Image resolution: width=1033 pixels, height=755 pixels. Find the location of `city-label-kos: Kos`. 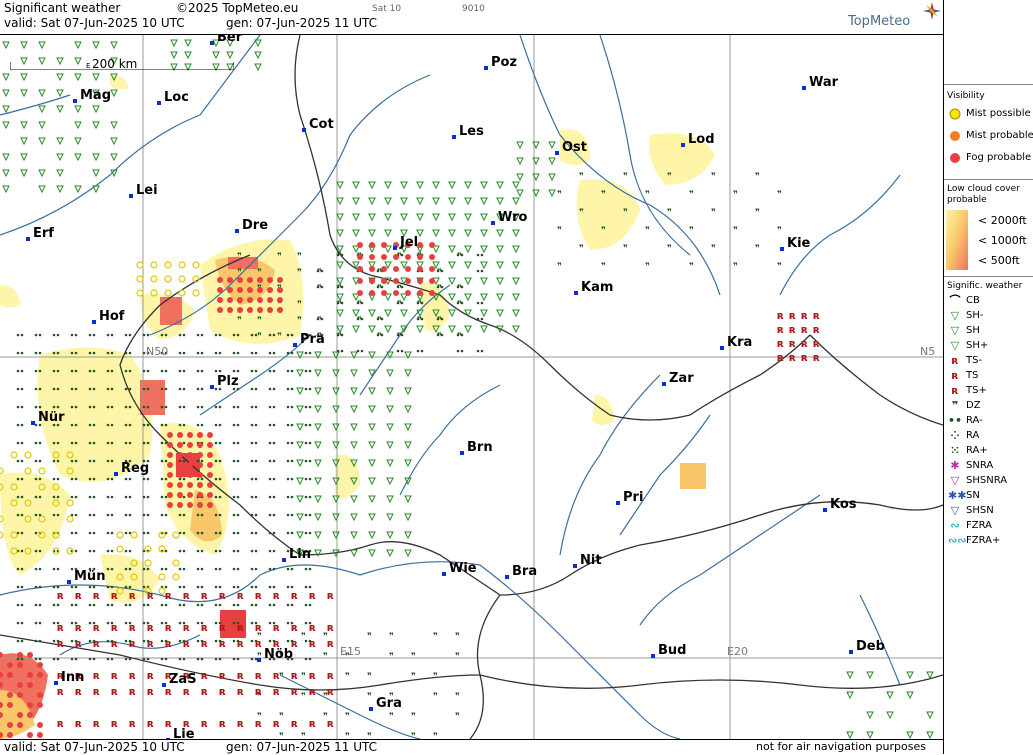

city-label-kos: Kos is located at coordinates (843, 504).